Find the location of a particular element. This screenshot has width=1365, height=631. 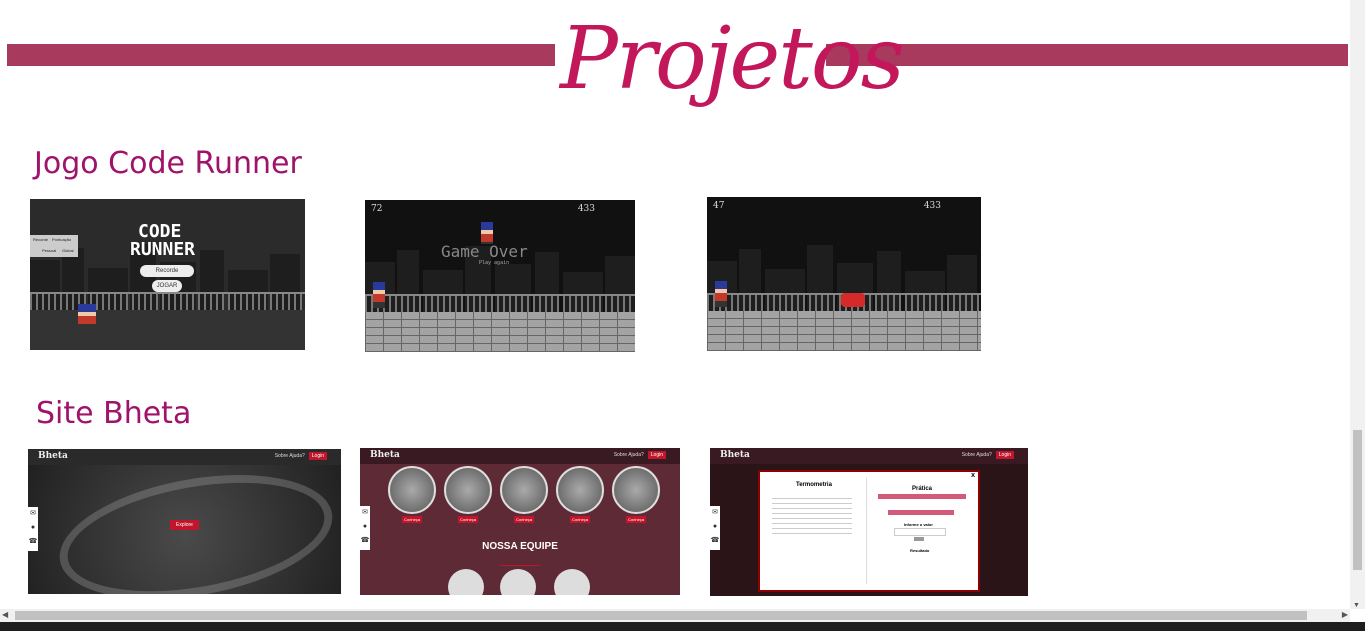

horizontal-scrollbar: ◀ ▶ is located at coordinates (675, 615).